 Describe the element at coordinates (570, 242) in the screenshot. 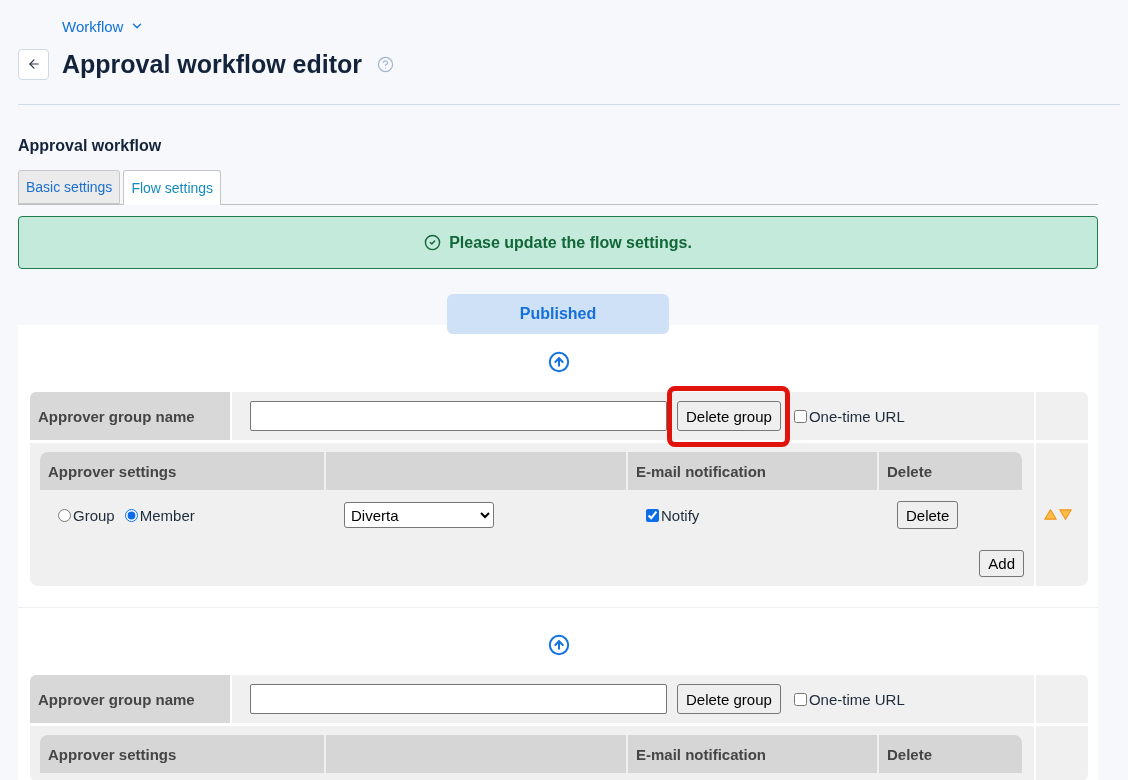

I see `alert-message: Please update the flow settings.` at that location.